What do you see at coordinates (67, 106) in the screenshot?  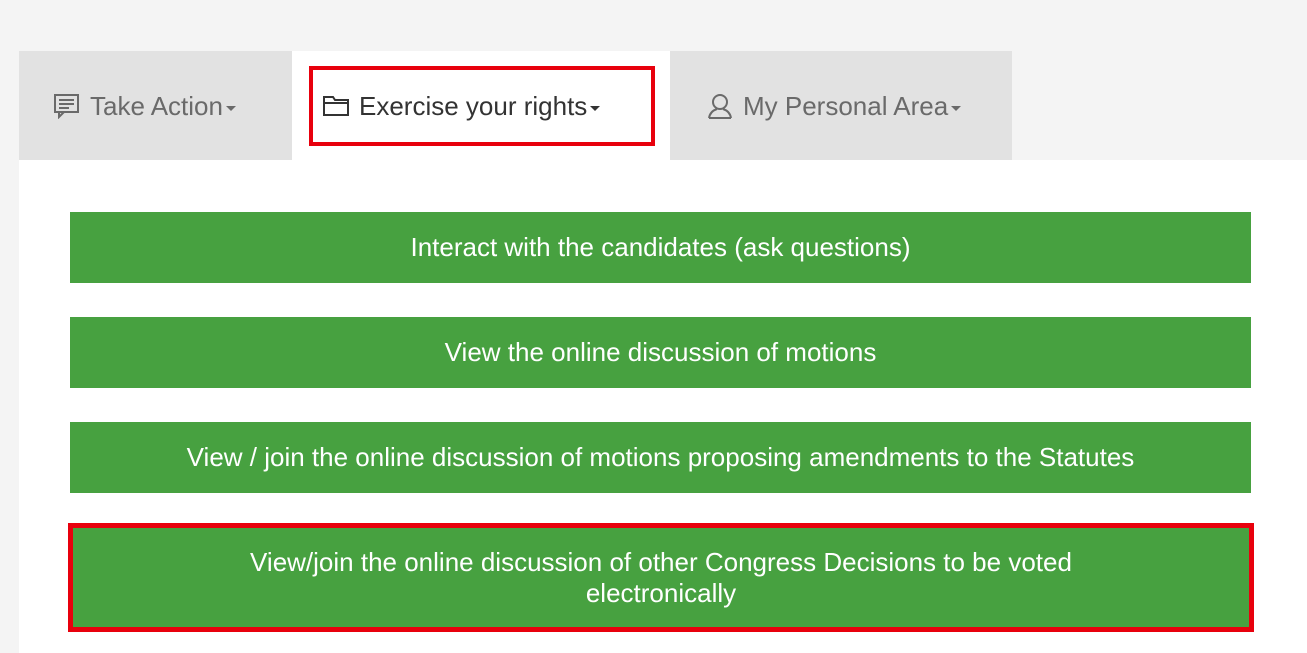 I see `message-icon` at bounding box center [67, 106].